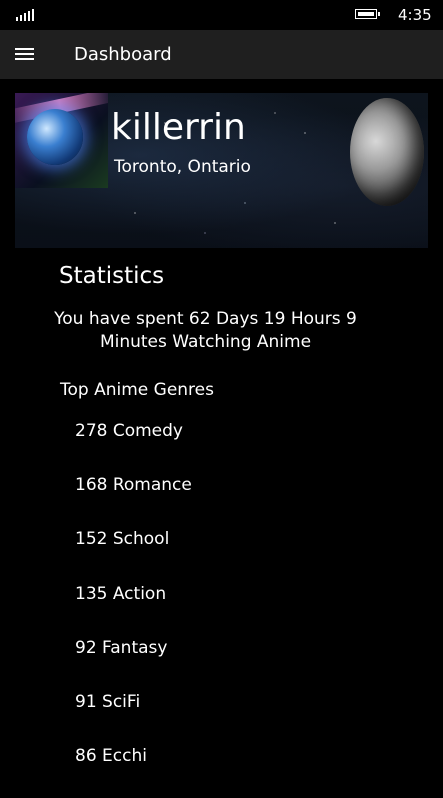 Image resolution: width=443 pixels, height=798 pixels. I want to click on genre-item-comedy: 278 Comedy, so click(129, 431).